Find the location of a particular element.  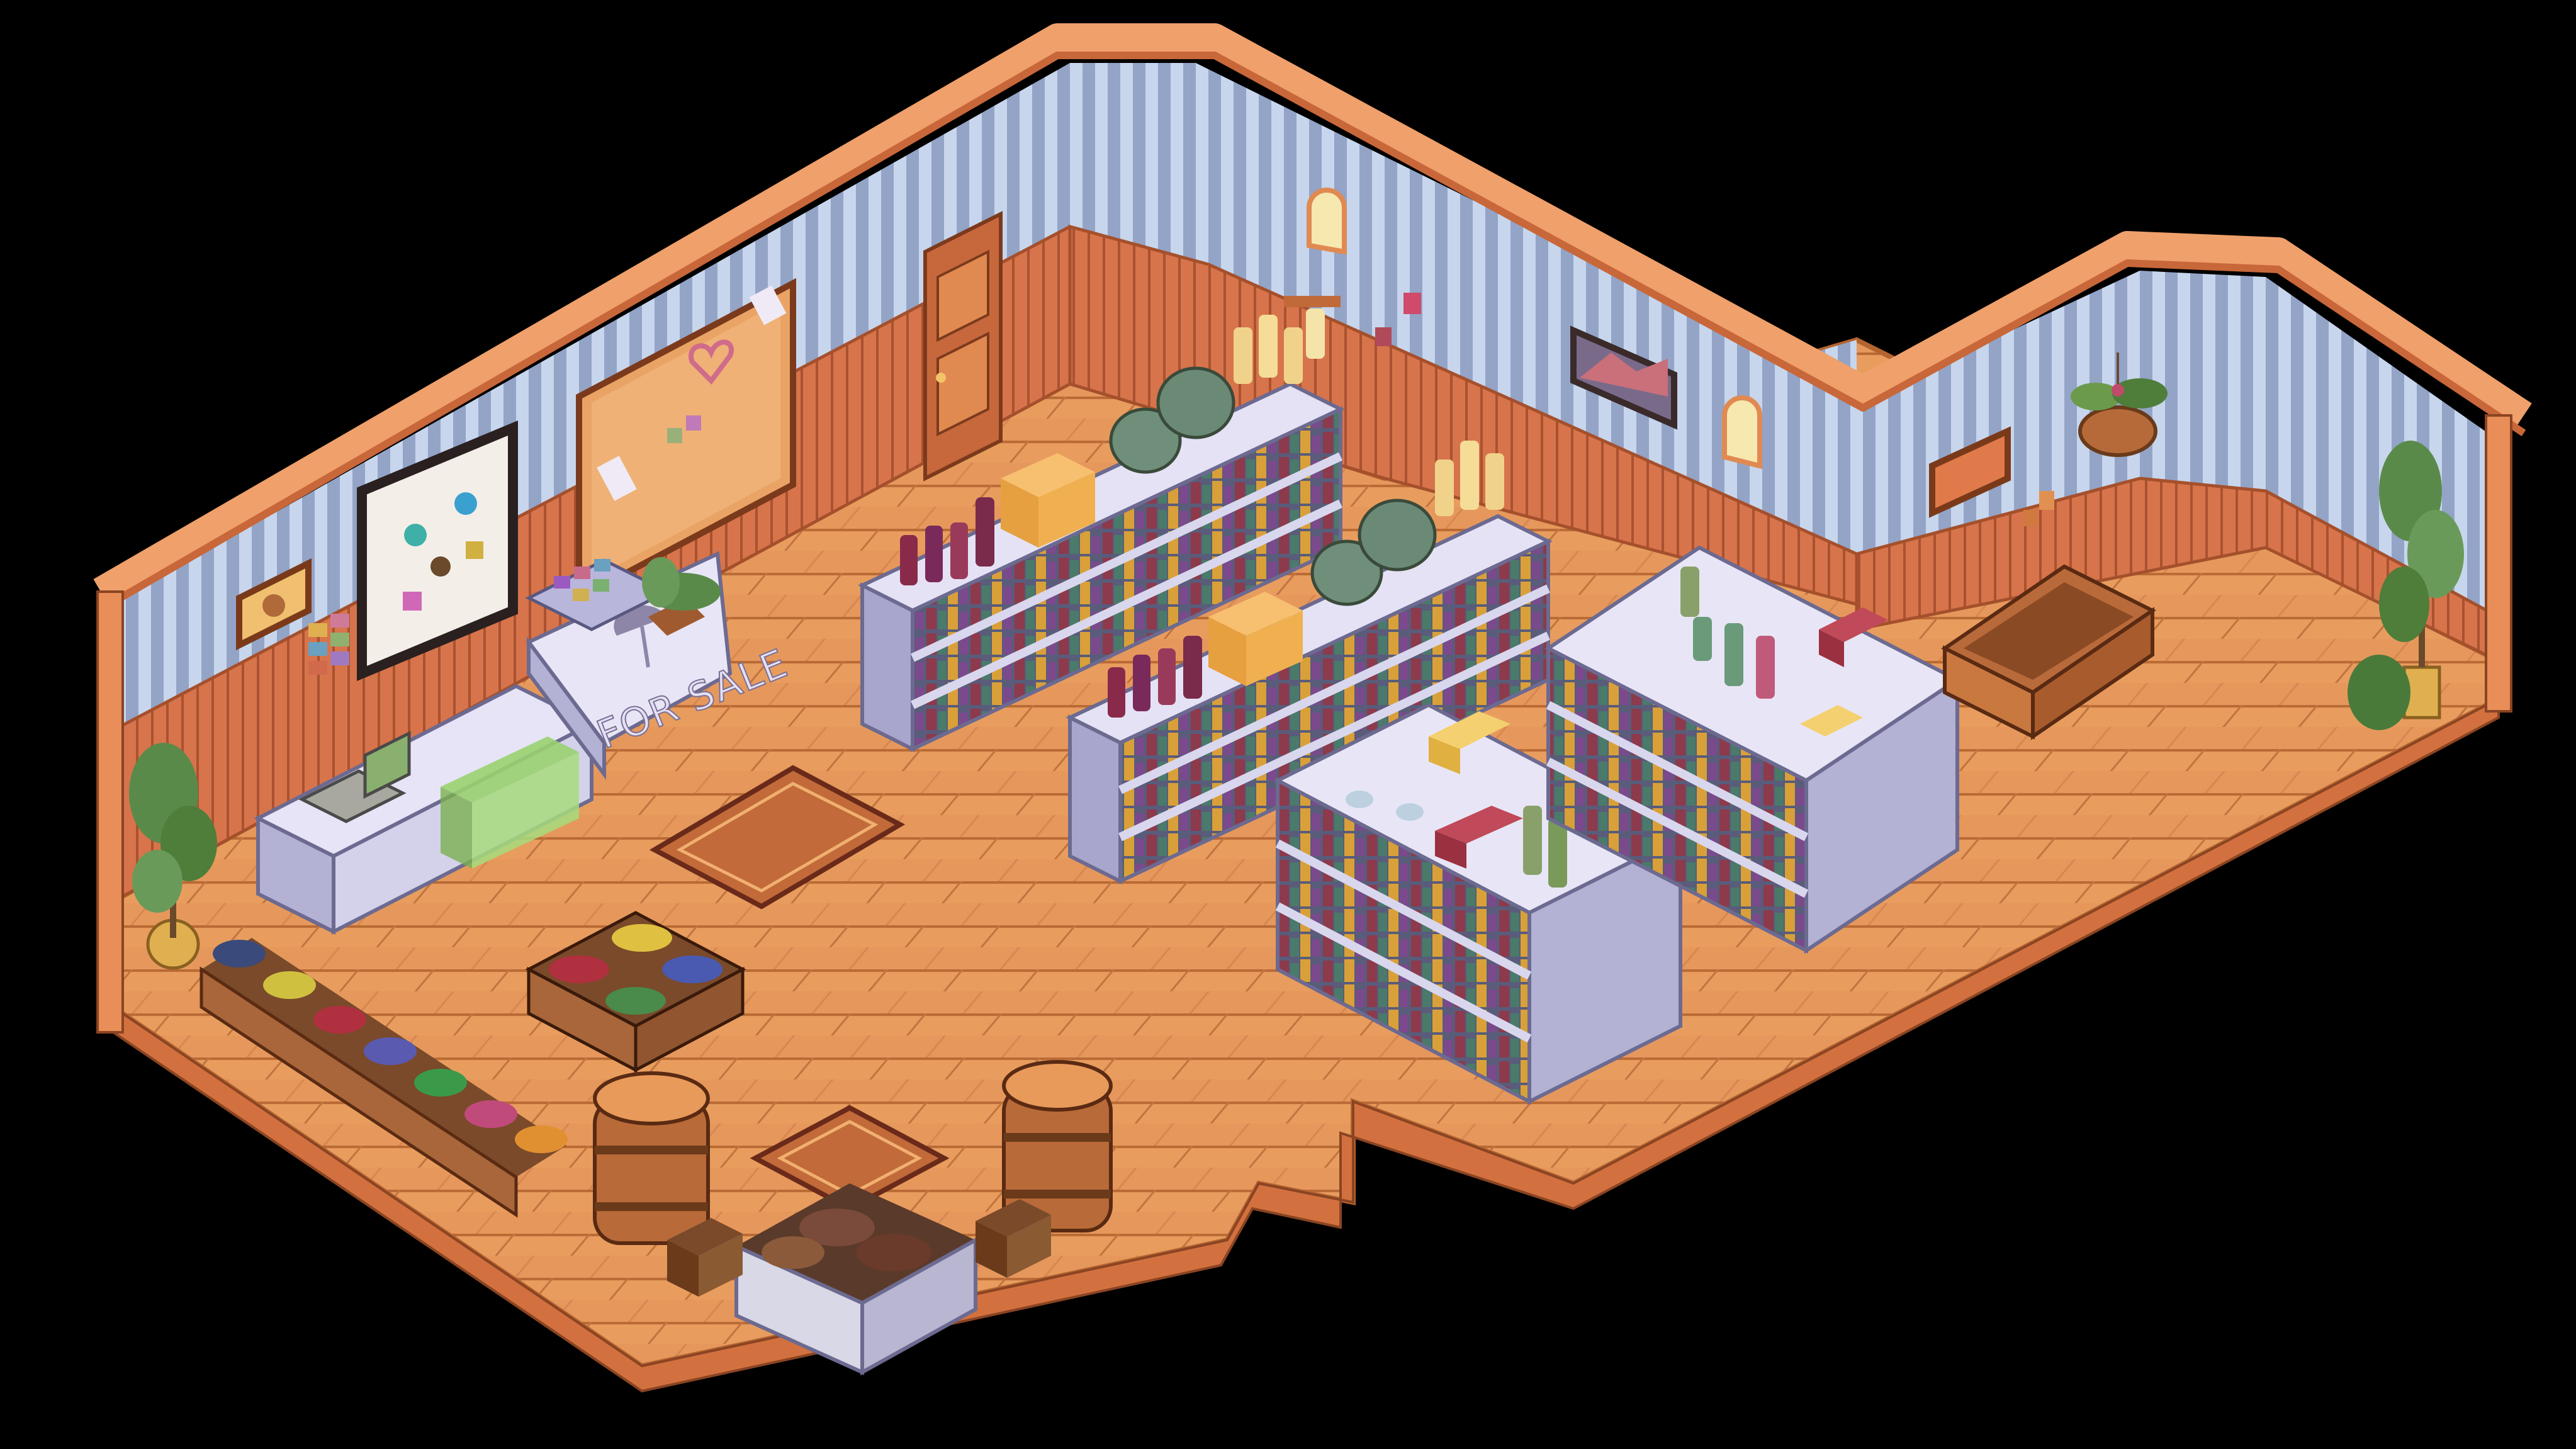

back-door is located at coordinates (963, 346).